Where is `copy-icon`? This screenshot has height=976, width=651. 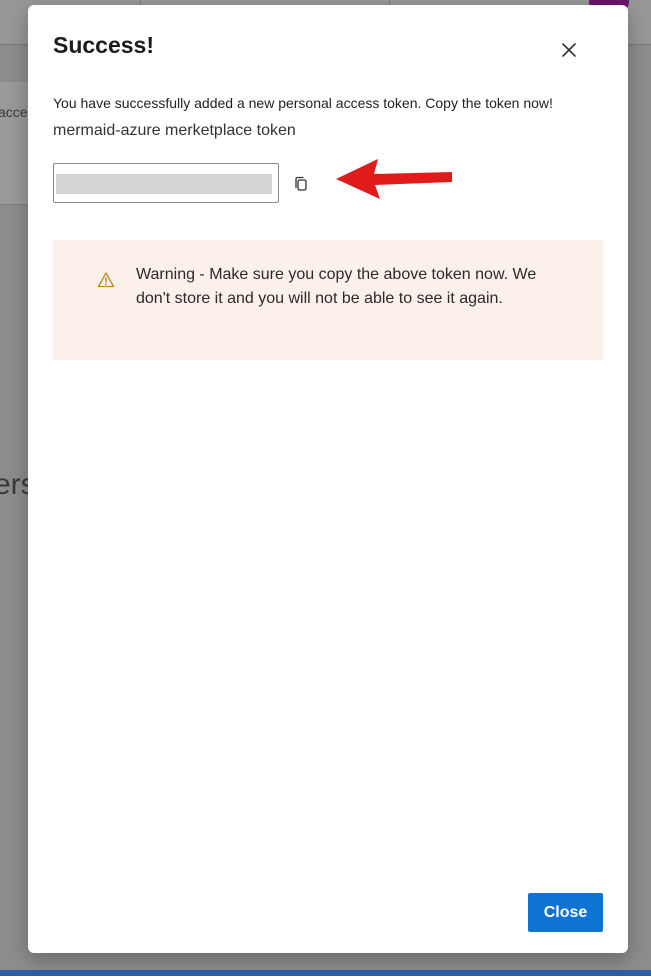
copy-icon is located at coordinates (301, 183).